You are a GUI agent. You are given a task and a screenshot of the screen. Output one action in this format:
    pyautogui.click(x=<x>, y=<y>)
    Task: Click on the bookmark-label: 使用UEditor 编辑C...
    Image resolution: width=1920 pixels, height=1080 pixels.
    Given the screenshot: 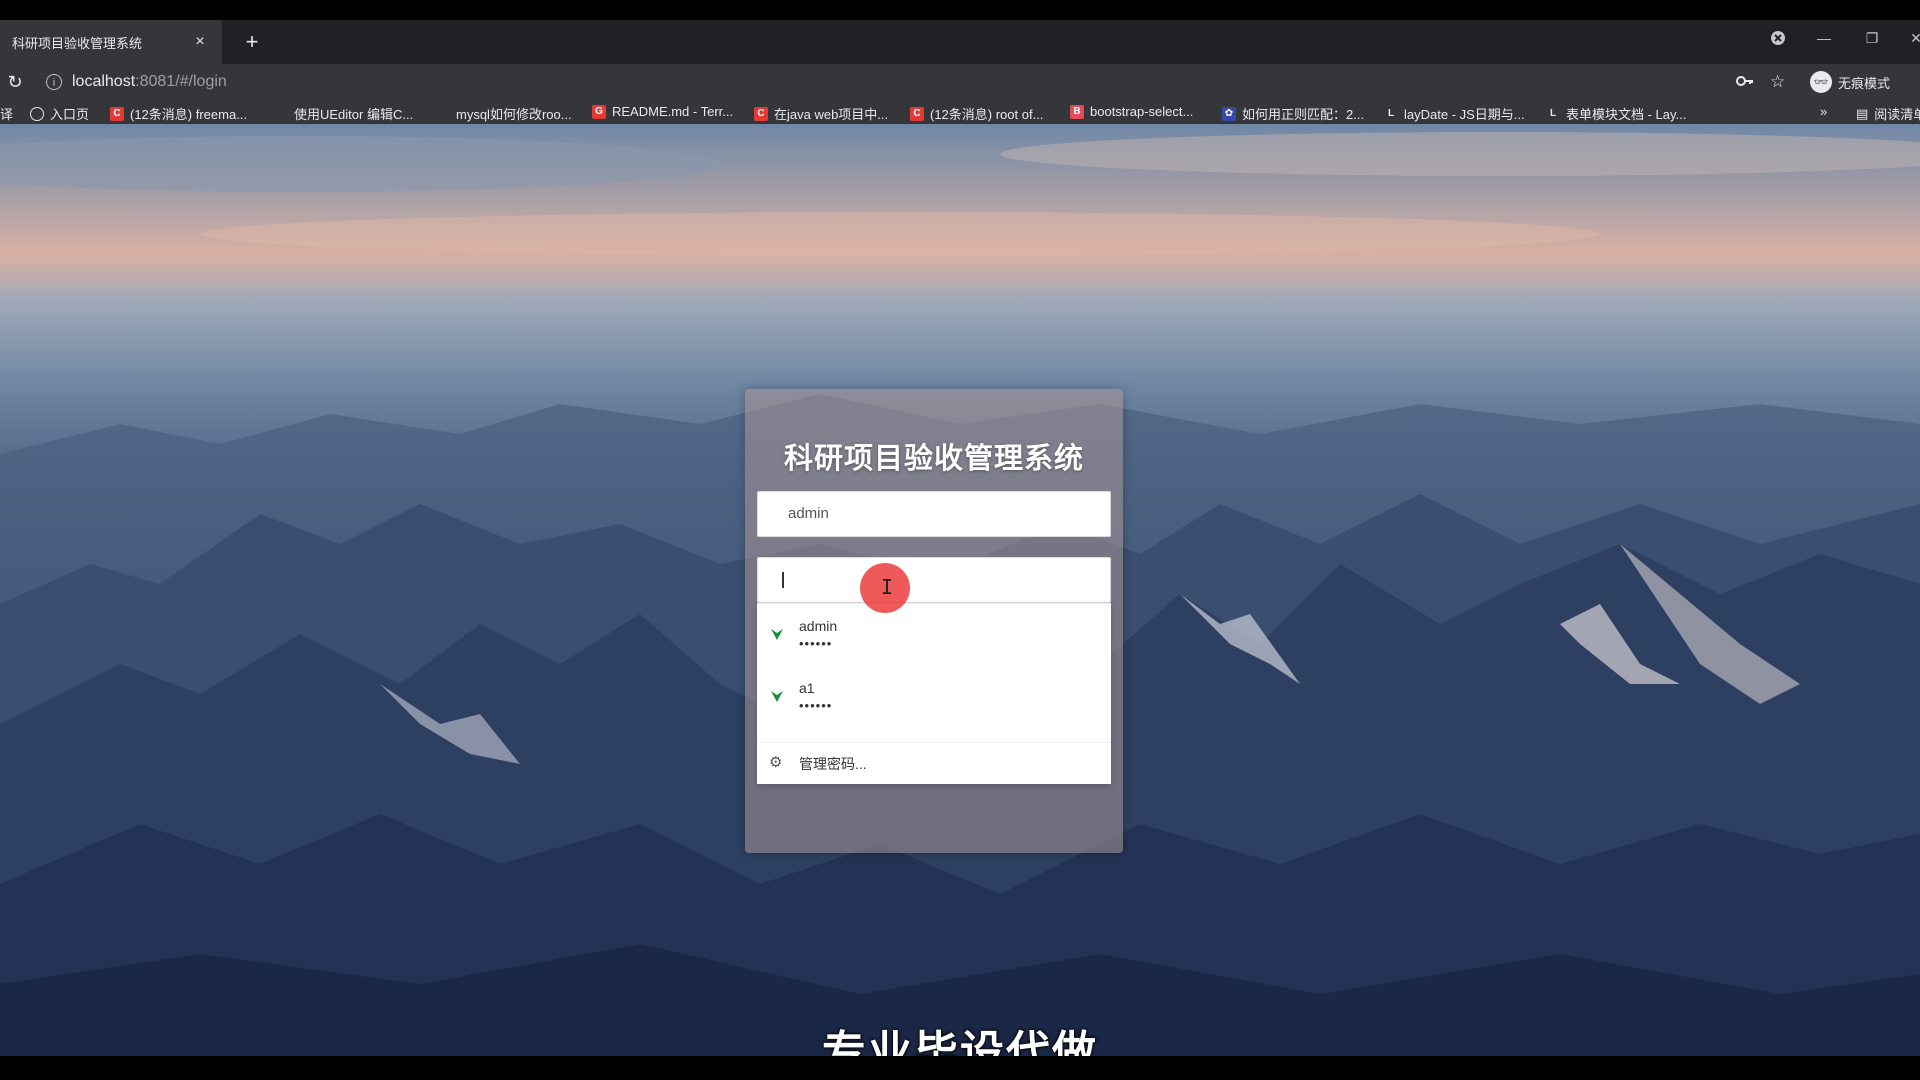 What is the action you would take?
    pyautogui.click(x=354, y=114)
    